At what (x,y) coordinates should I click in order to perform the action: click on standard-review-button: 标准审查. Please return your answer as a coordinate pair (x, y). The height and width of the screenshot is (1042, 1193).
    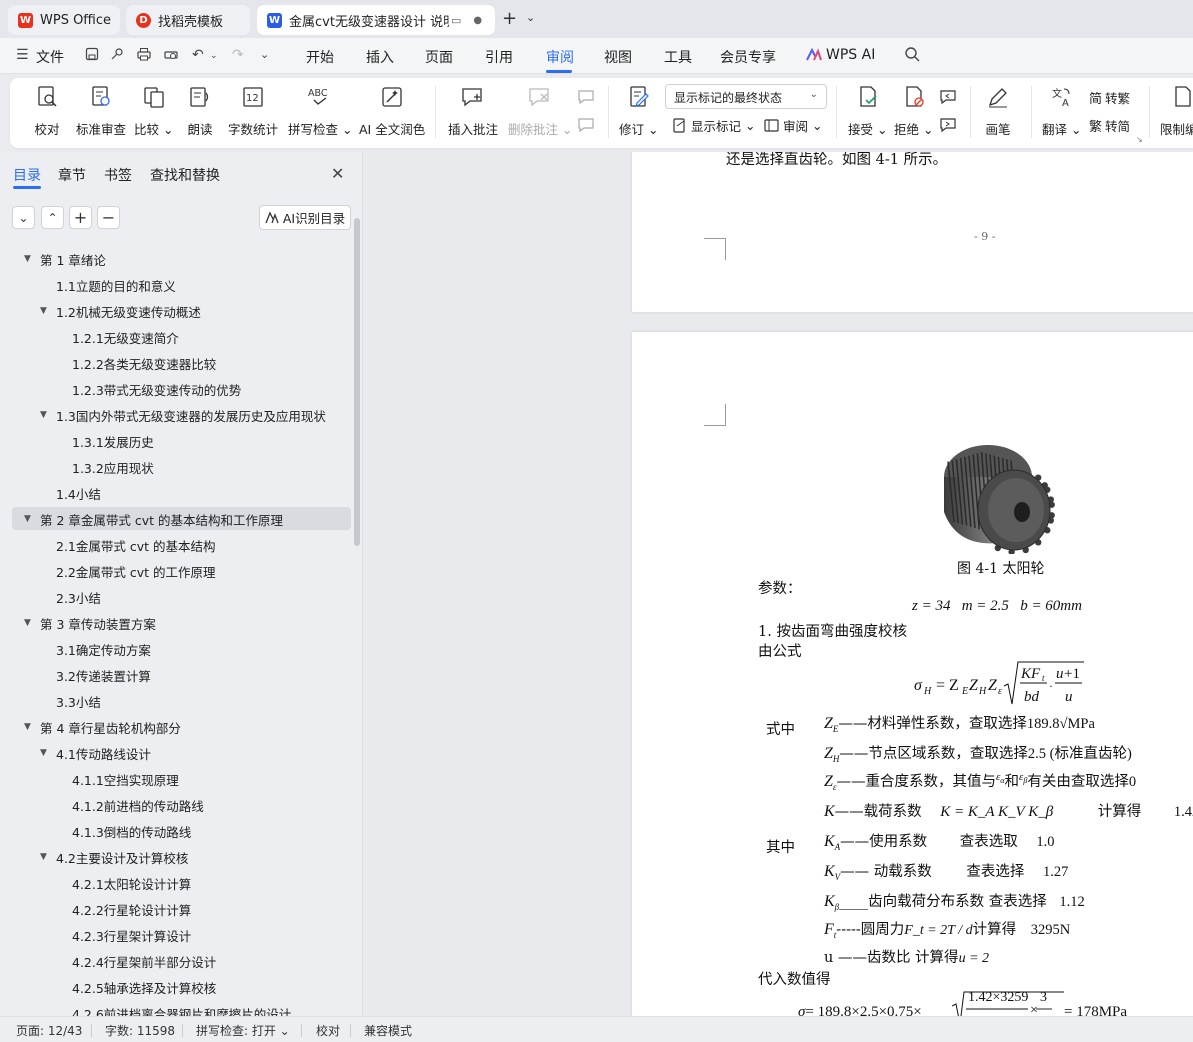
    Looking at the image, I should click on (101, 111).